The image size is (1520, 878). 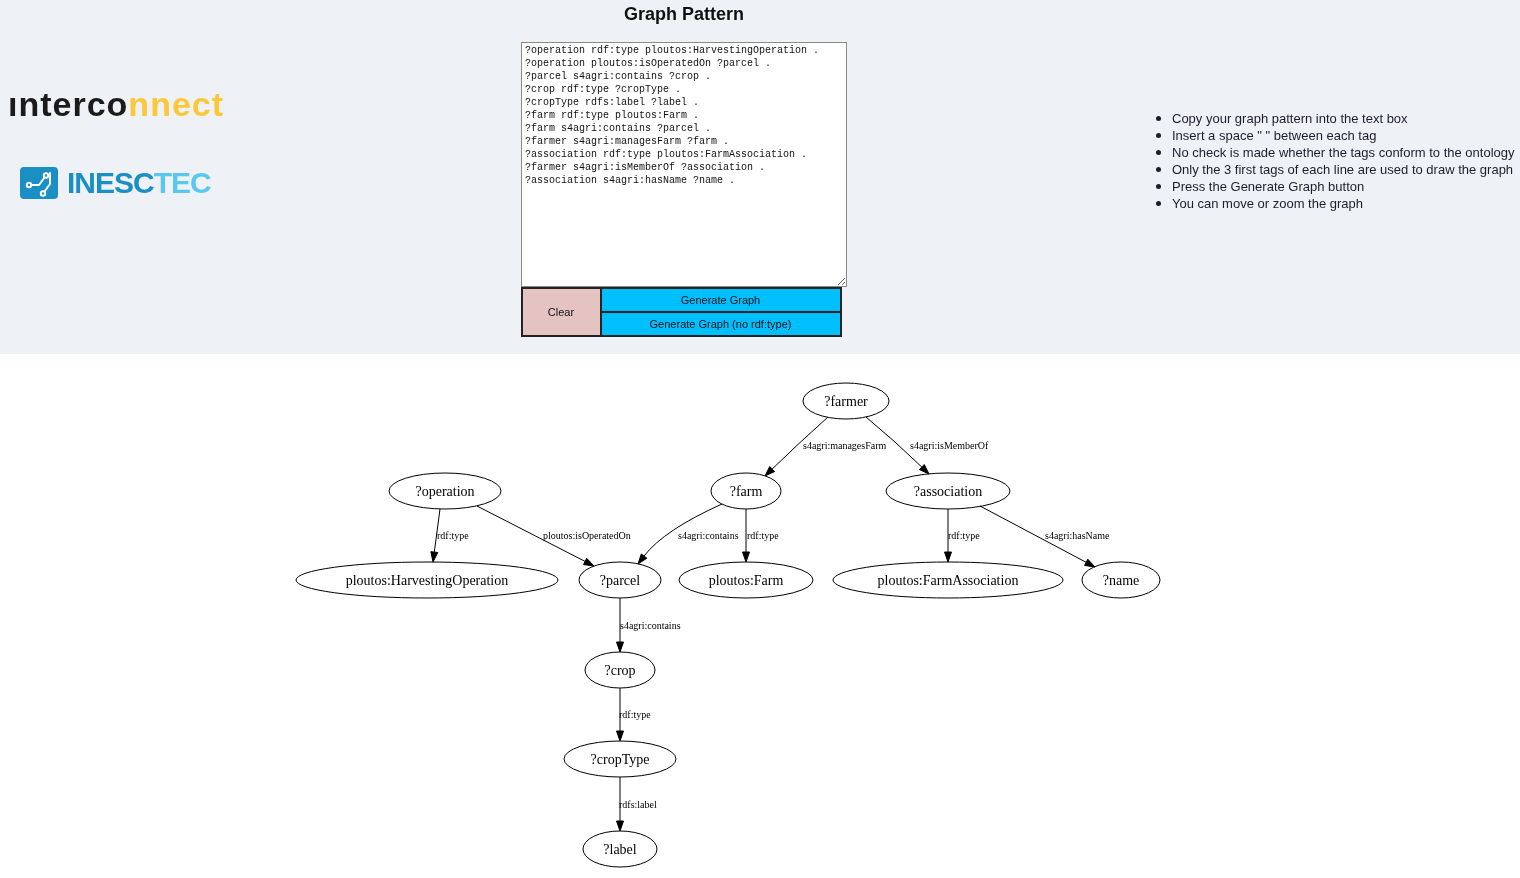 I want to click on graph-pattern-field: ?operation rdf:type ploutos:HarvestingOperation . ?operation ploutos:isOperatedOn ?parcel . ?parcel s4agri:contains ?crop . ?crop rdf:type ?cropType . ?cropType rdfs:label ?label . ?farm rdf:type ploutos:Farm . ?farm s4agri:contains ?parcel . ?farmer s4agri:managesFarm ?farm . ?association rdf:type ploutos:FarmAssociation . ?farmer s4agri:isMemberOf ?association . ?association s4agri:hasName ?name ., so click(x=684, y=164).